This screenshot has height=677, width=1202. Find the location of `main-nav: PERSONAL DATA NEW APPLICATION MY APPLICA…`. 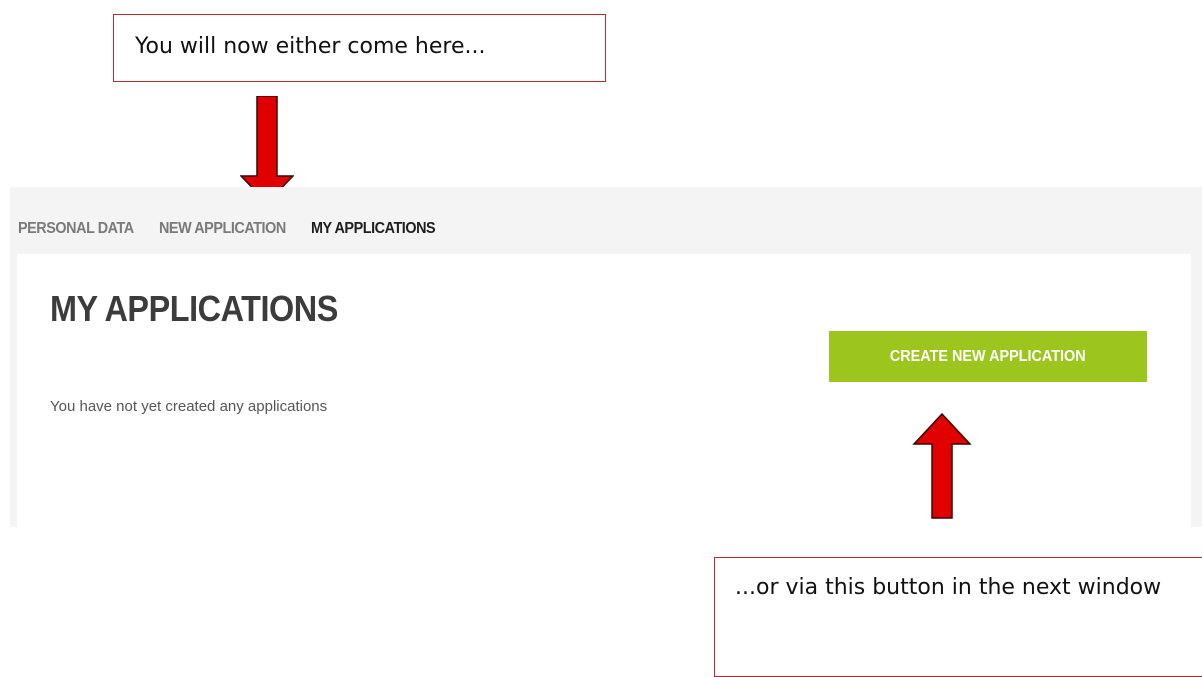

main-nav: PERSONAL DATA NEW APPLICATION MY APPLICA… is located at coordinates (227, 229).